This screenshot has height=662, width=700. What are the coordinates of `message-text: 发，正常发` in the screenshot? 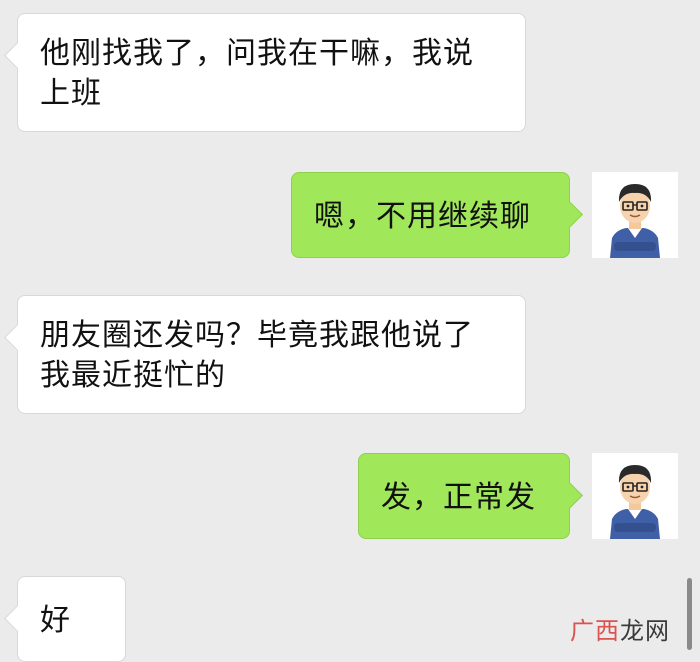 It's located at (458, 497).